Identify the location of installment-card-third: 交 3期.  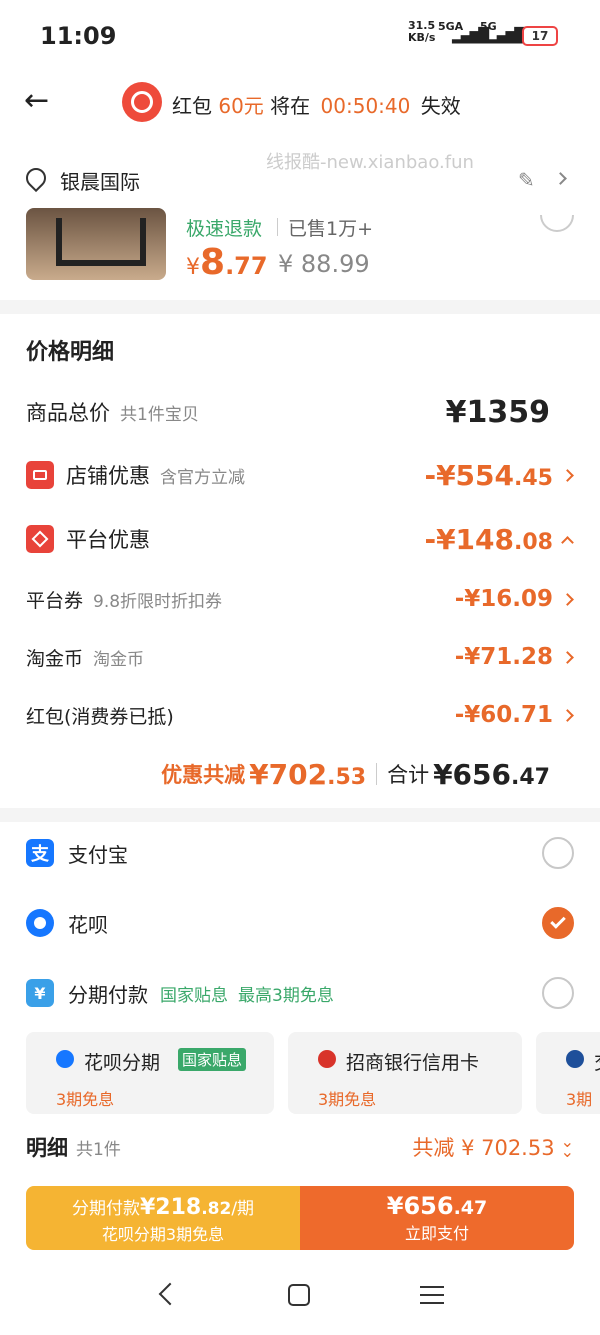
(568, 1073).